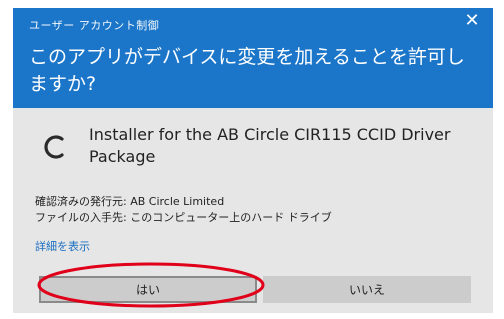  What do you see at coordinates (247, 70) in the screenshot?
I see `dialog-question: このアプリがデバイスに変更を加えることを許可しますか?` at bounding box center [247, 70].